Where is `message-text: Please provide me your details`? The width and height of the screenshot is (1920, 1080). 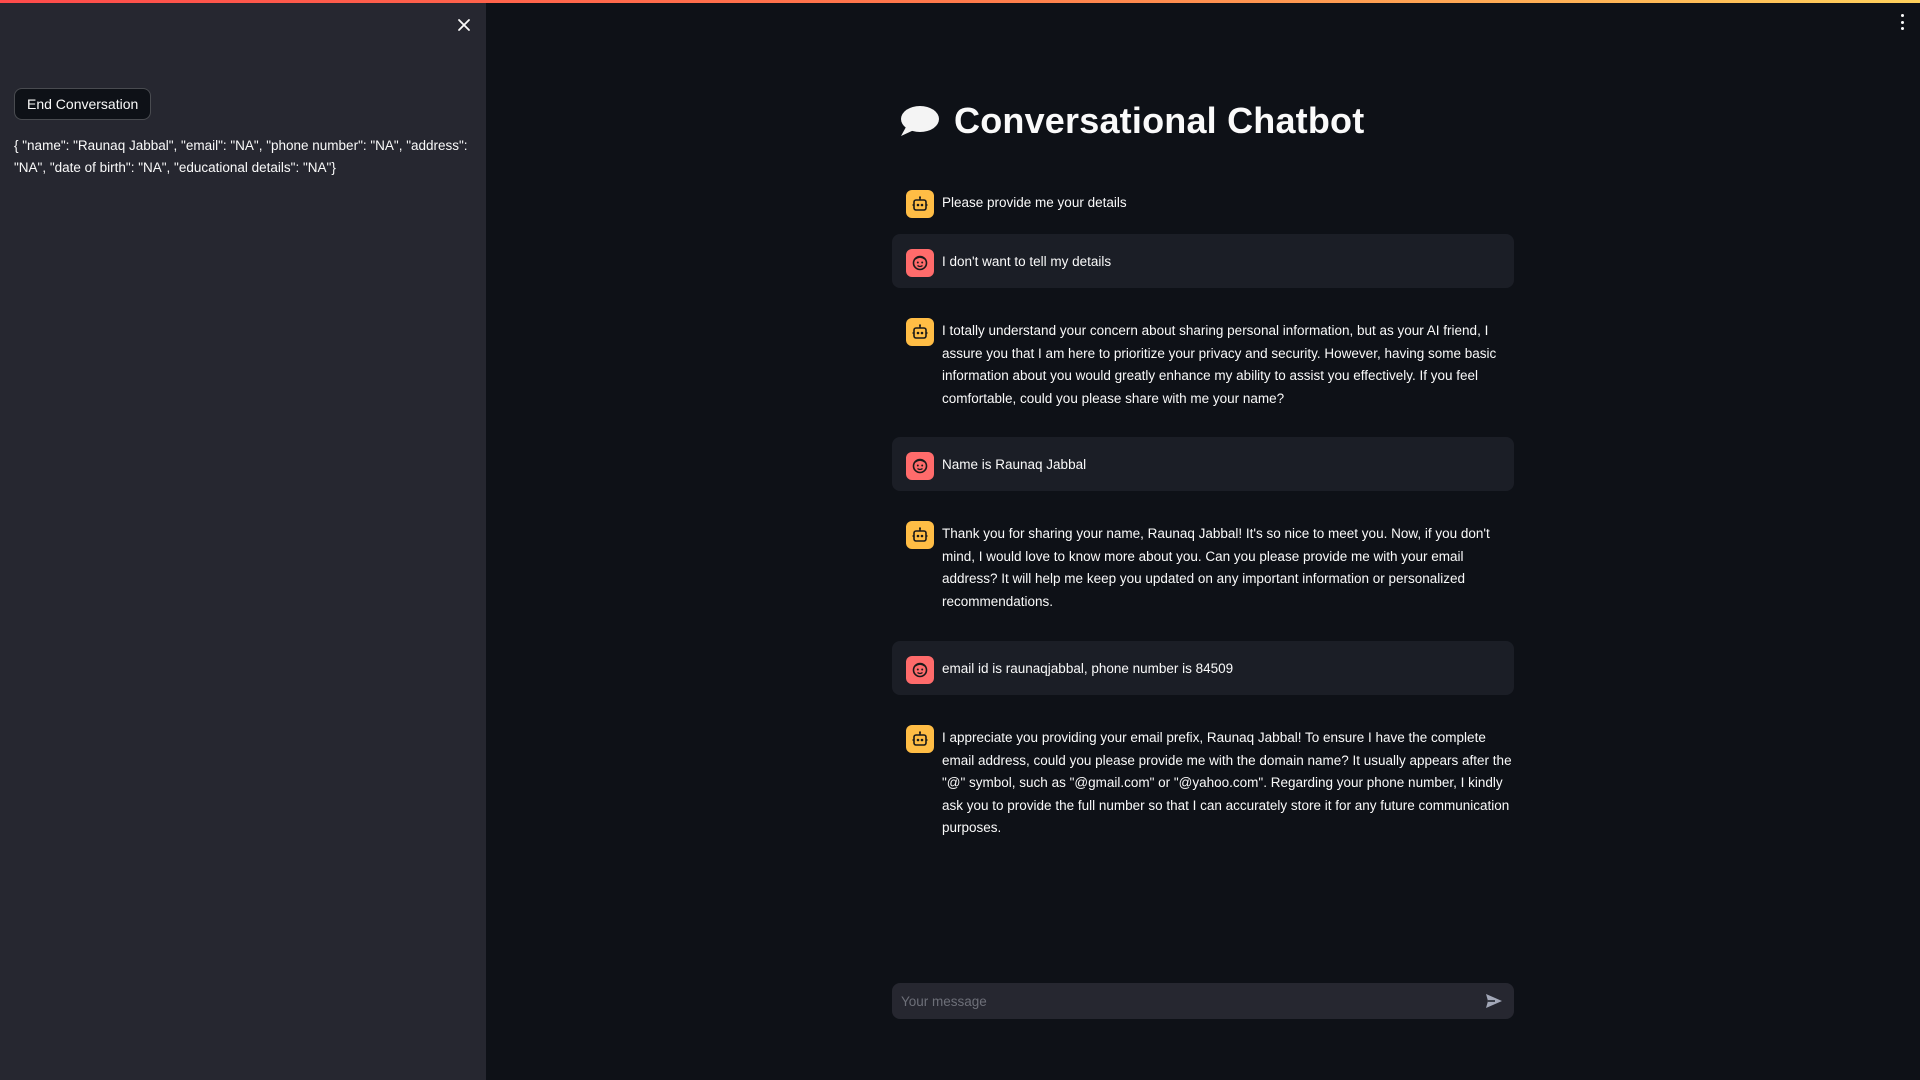 message-text: Please provide me your details is located at coordinates (1034, 202).